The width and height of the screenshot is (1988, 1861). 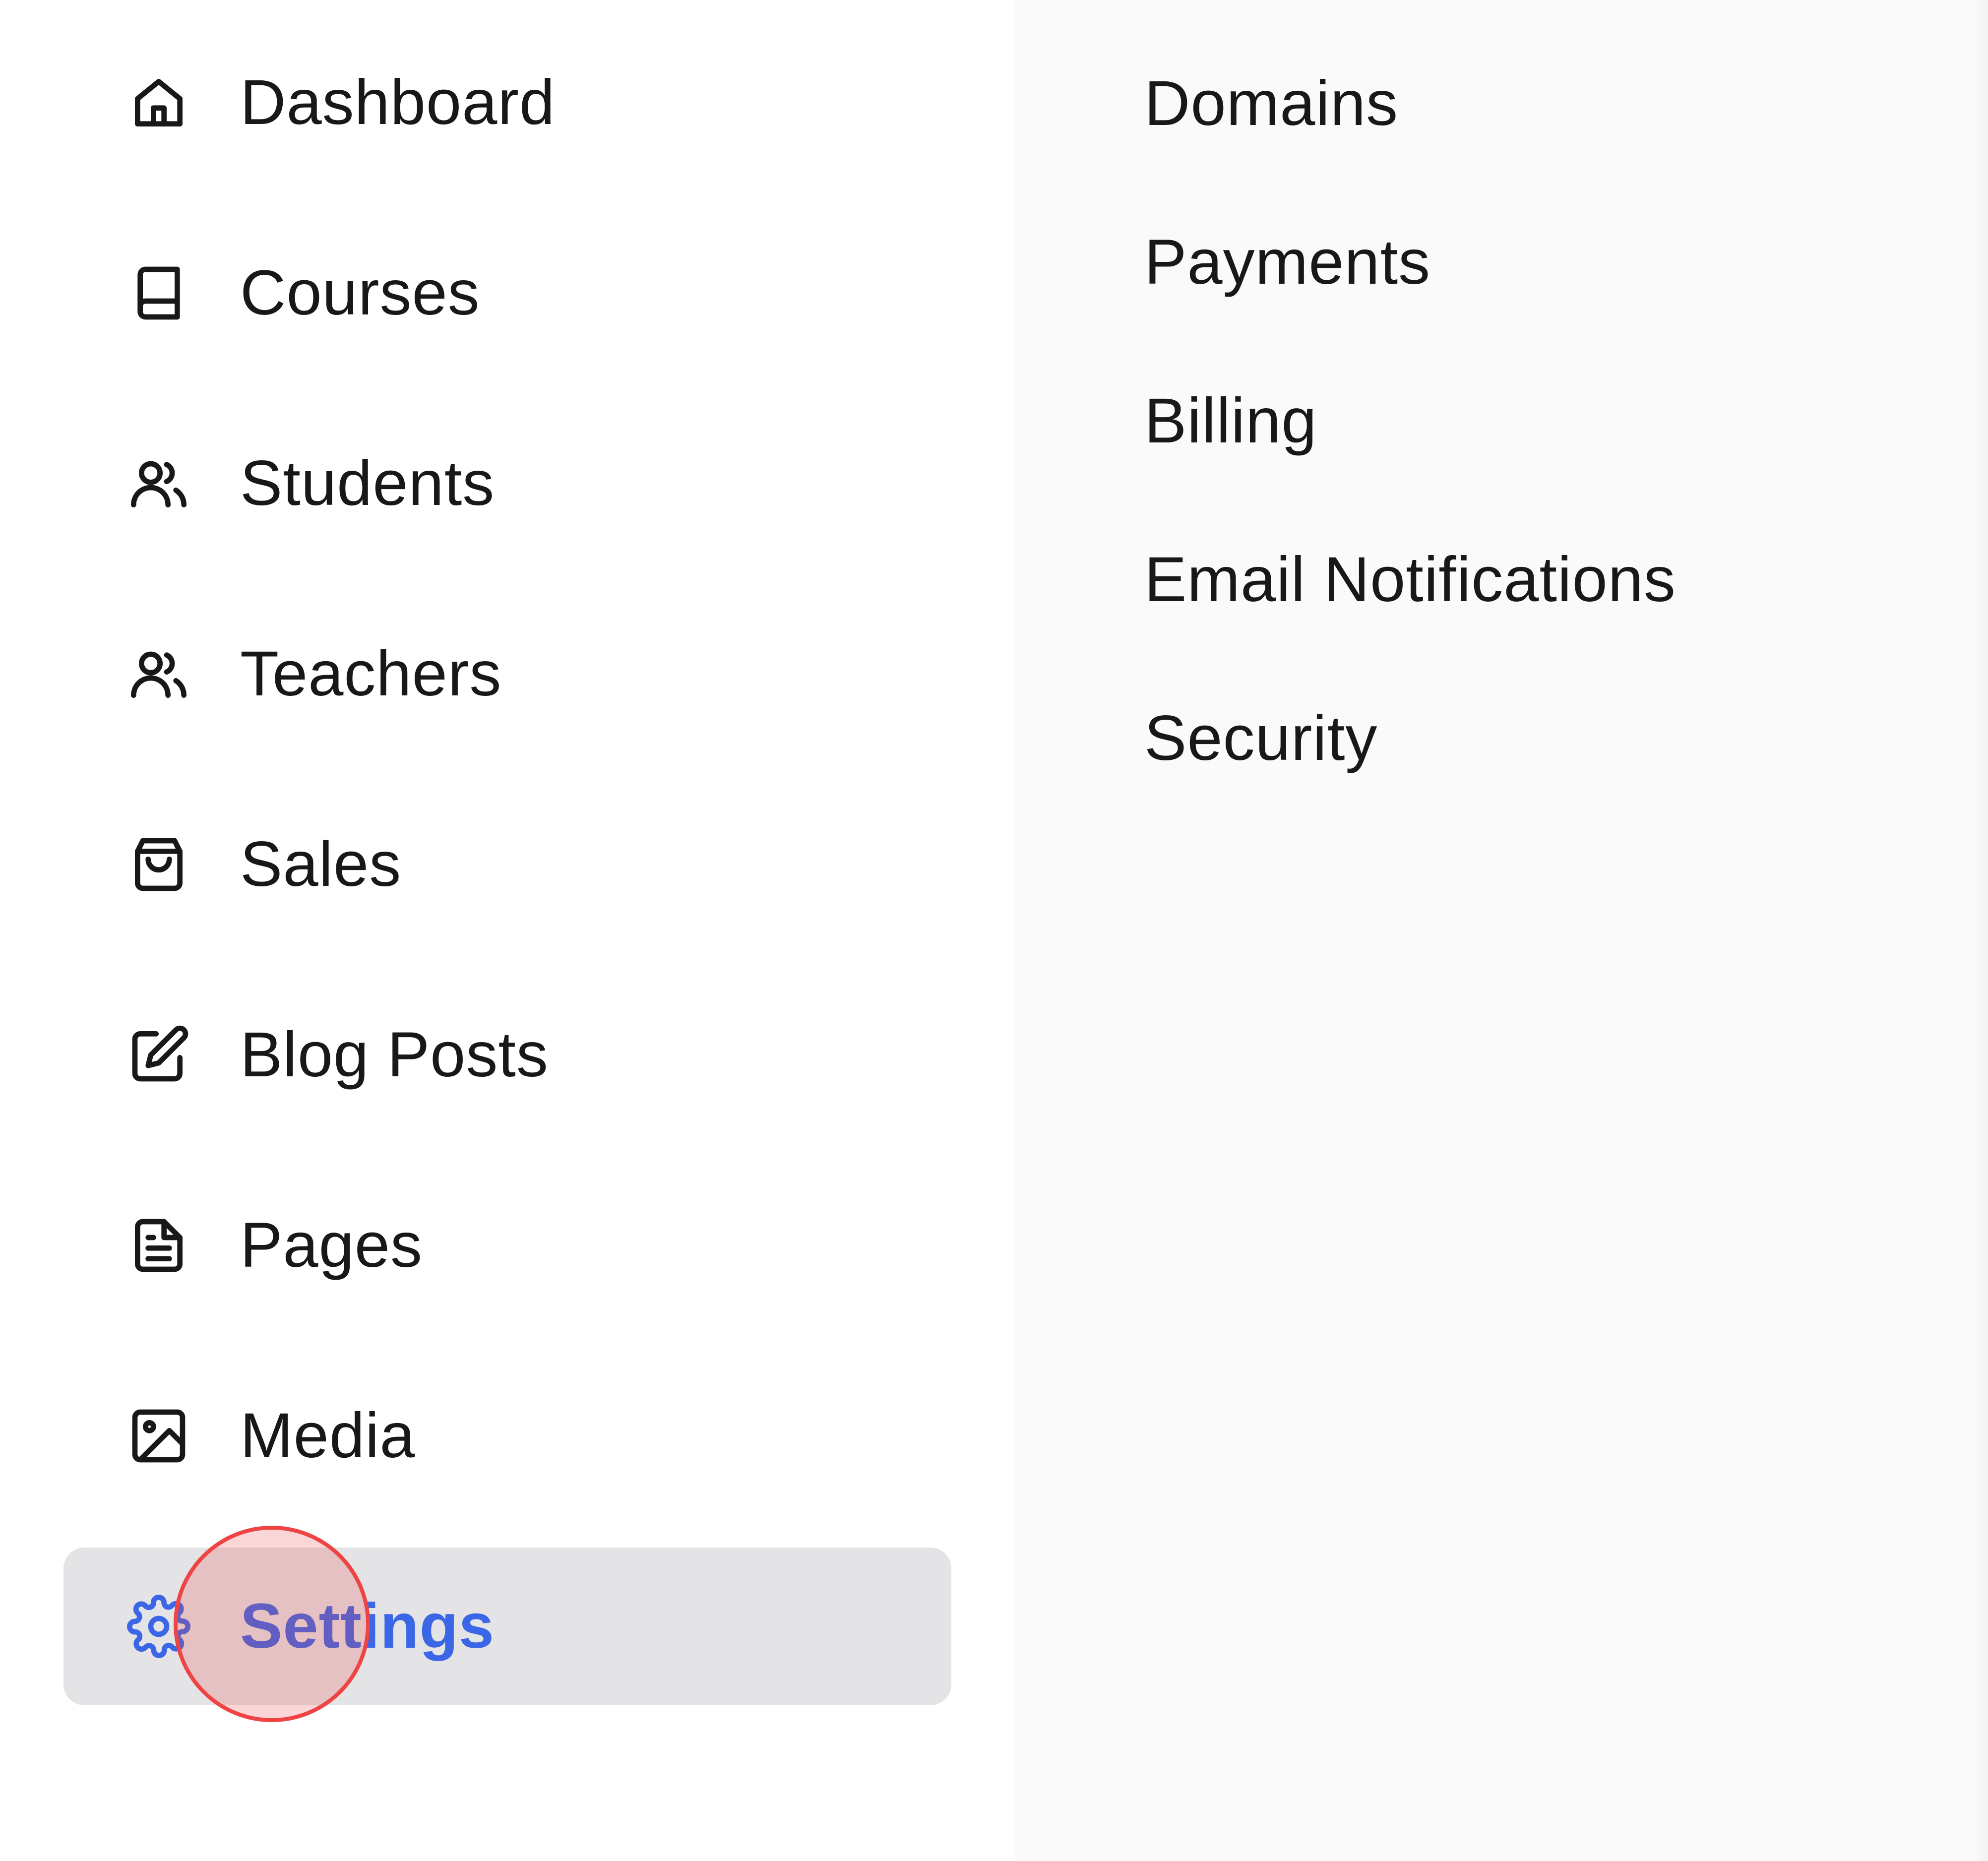 What do you see at coordinates (332, 1245) in the screenshot?
I see `sidebar-item-label: Pages` at bounding box center [332, 1245].